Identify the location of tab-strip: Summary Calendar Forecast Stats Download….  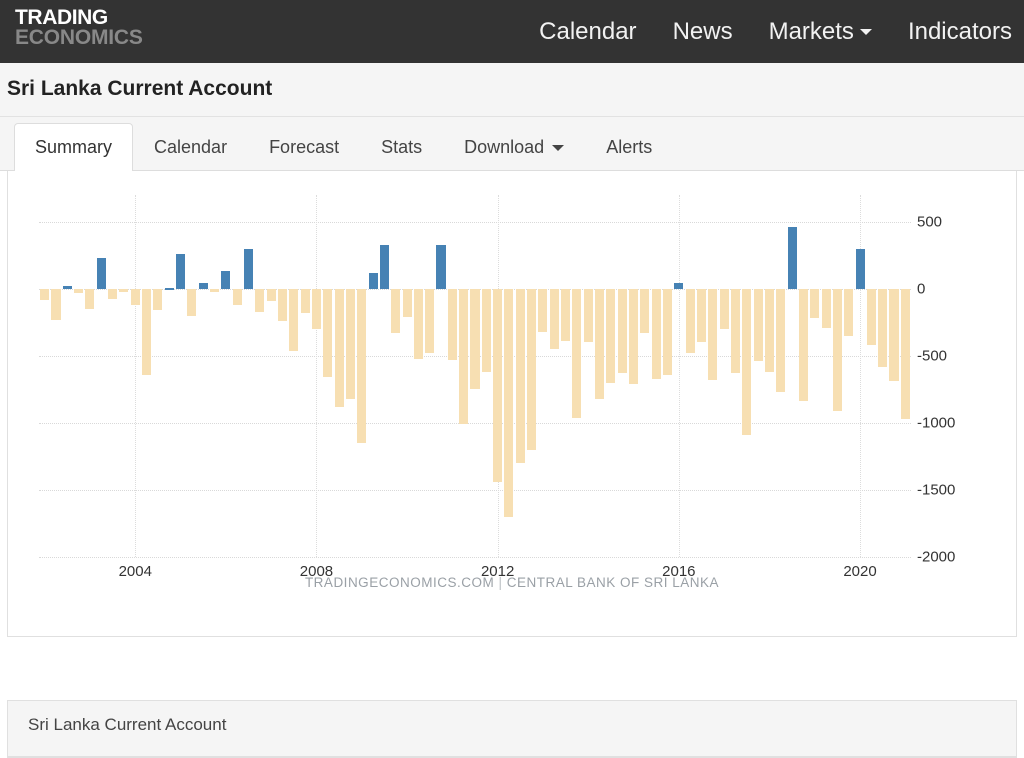
(512, 144).